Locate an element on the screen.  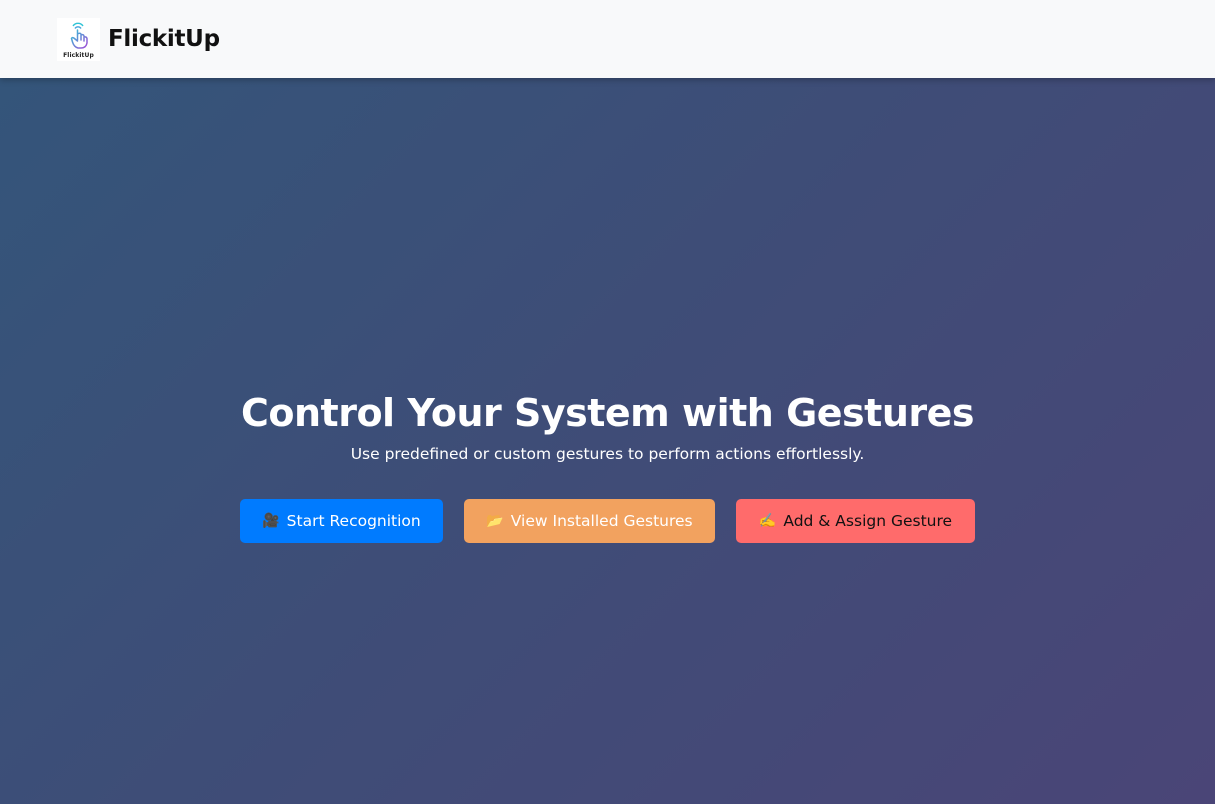
hand-tap-icon is located at coordinates (79, 35).